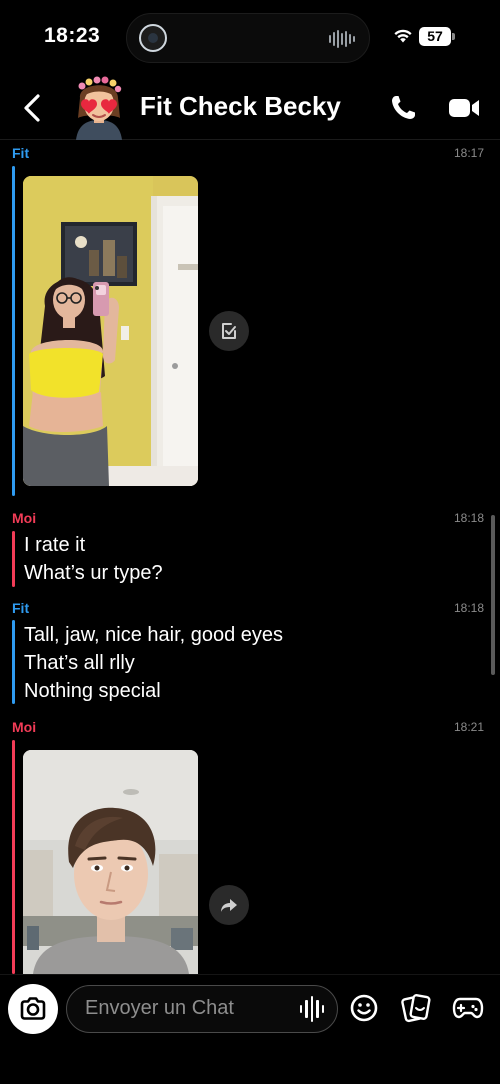  What do you see at coordinates (403, 36) in the screenshot?
I see `wifi-icon` at bounding box center [403, 36].